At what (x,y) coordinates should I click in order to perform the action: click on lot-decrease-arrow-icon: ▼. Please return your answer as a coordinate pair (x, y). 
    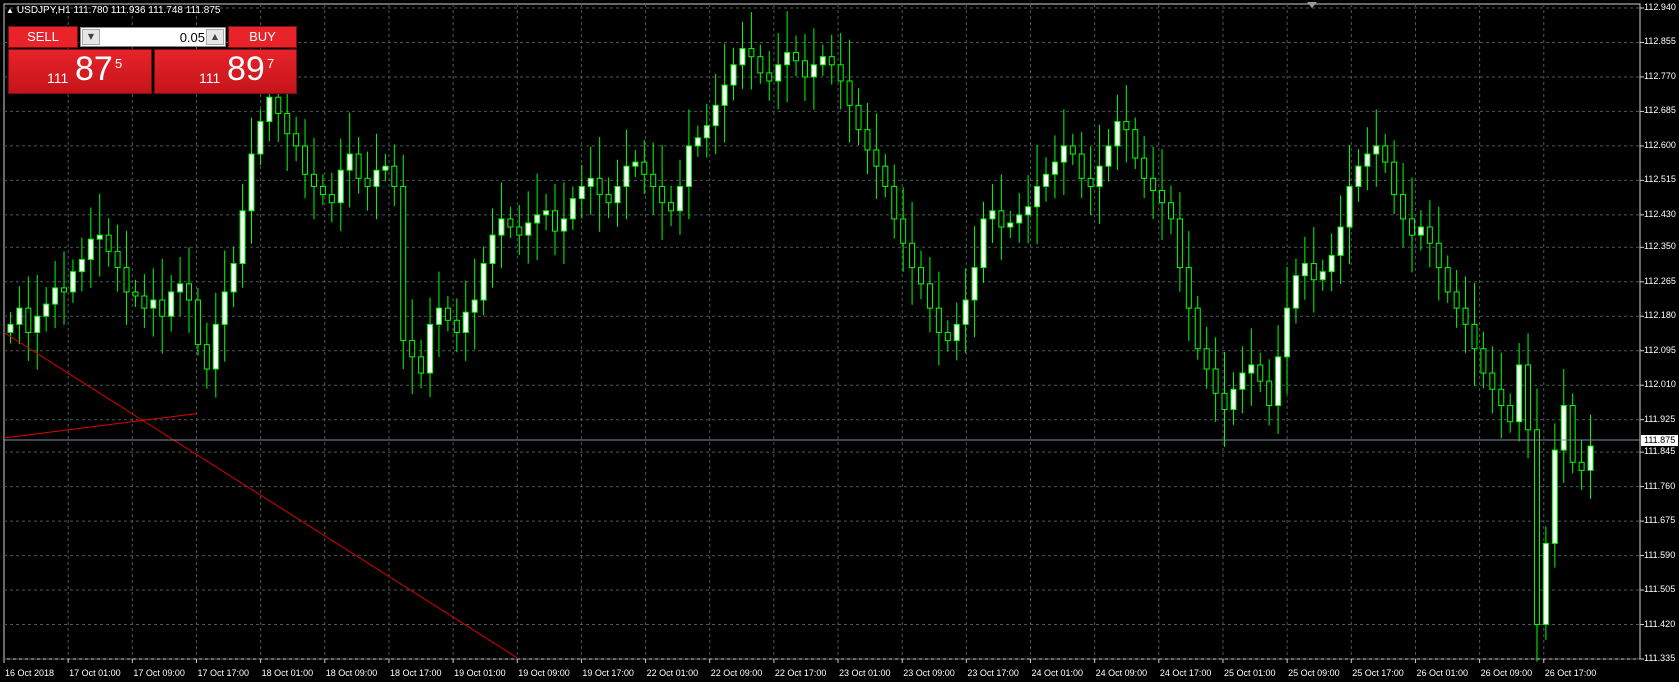
    Looking at the image, I should click on (91, 37).